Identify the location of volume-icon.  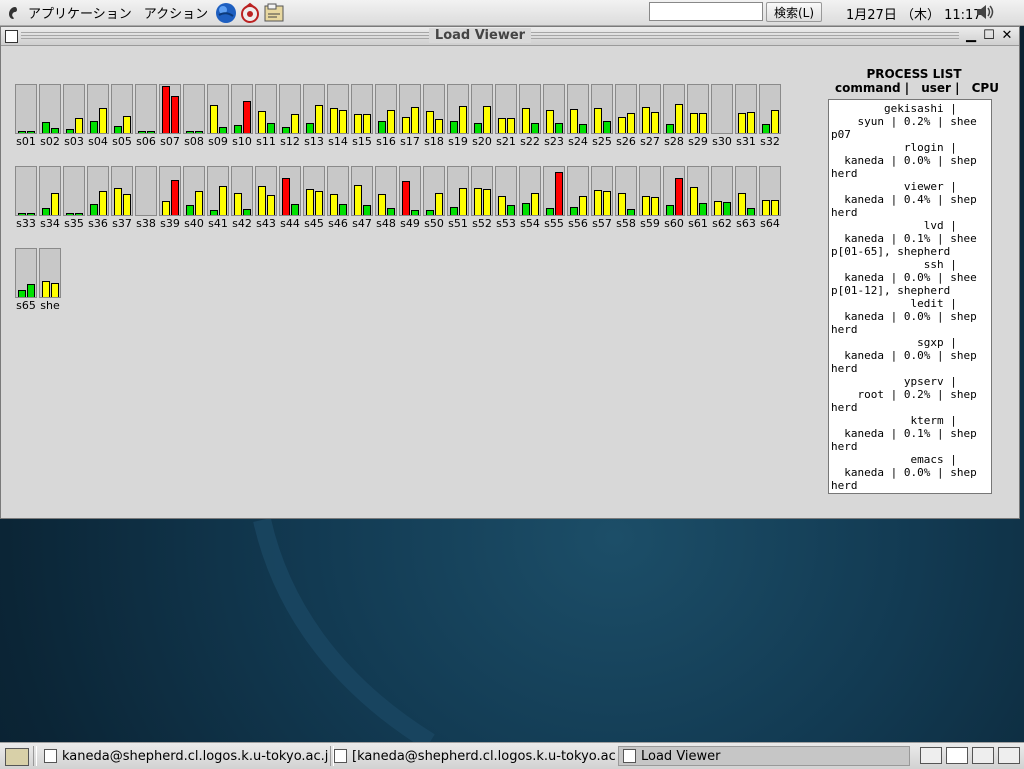
(985, 12).